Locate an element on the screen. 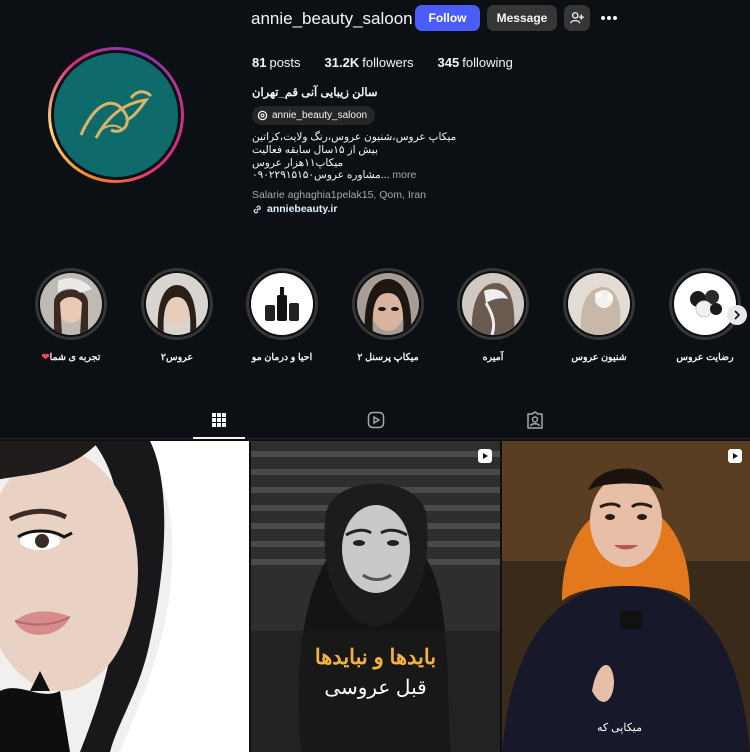 The image size is (750, 752). following-label: following is located at coordinates (487, 62).